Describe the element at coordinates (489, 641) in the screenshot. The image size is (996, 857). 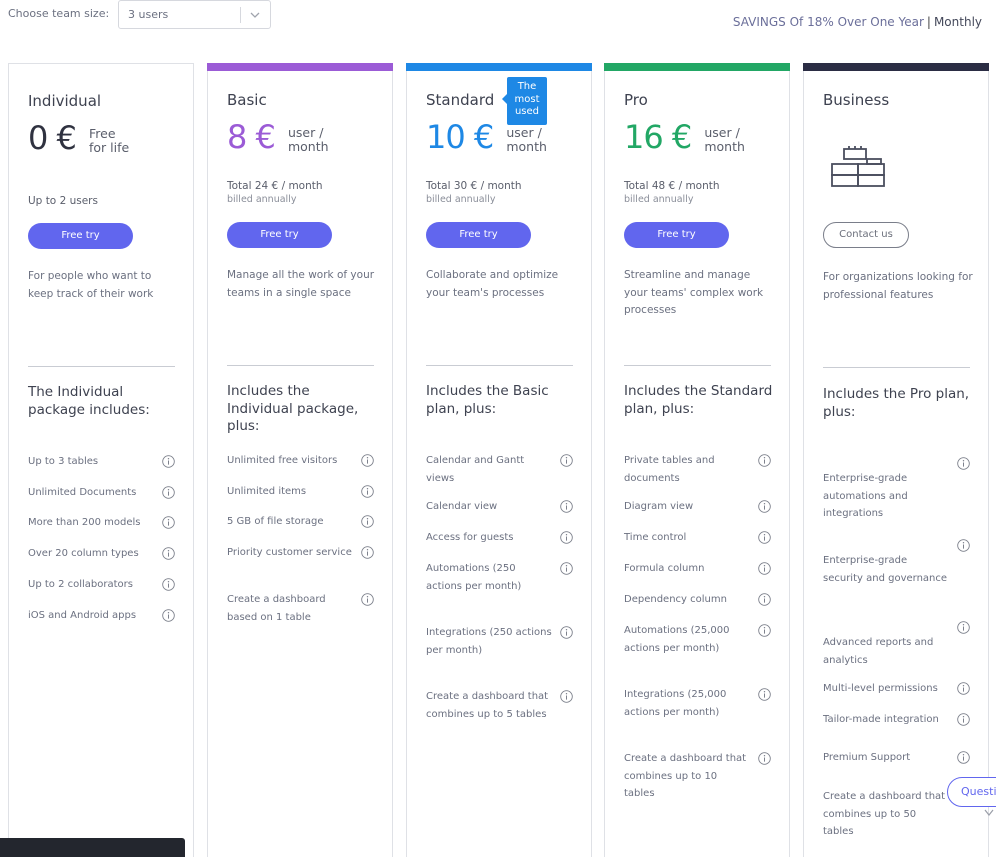
I see `feature-text: Integrations (250 actions per month)` at that location.